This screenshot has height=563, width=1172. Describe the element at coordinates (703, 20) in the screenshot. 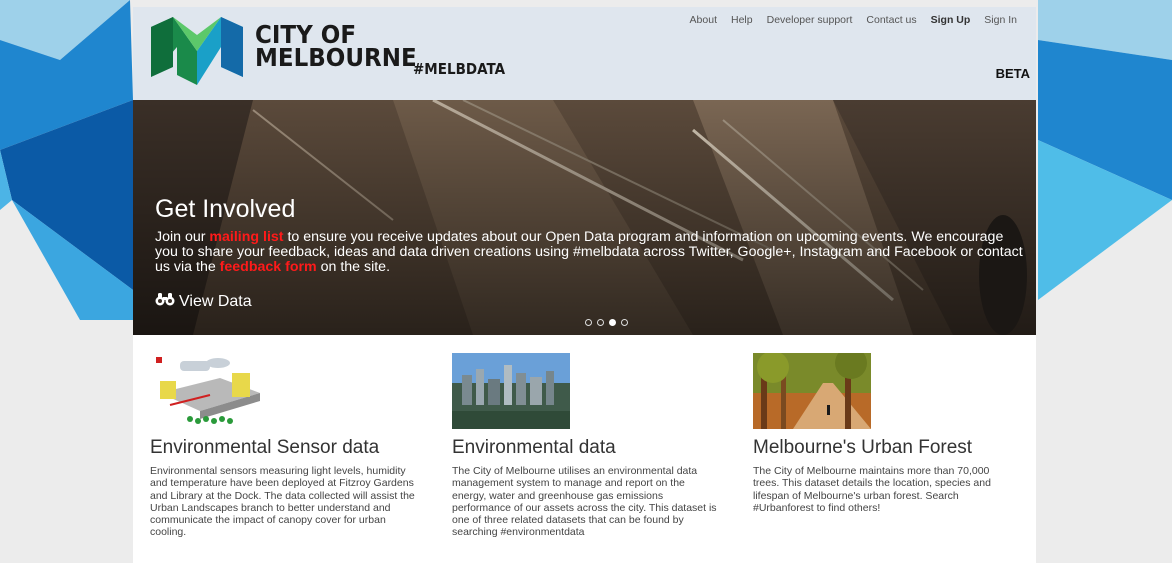

I see `nav-about: About` at that location.